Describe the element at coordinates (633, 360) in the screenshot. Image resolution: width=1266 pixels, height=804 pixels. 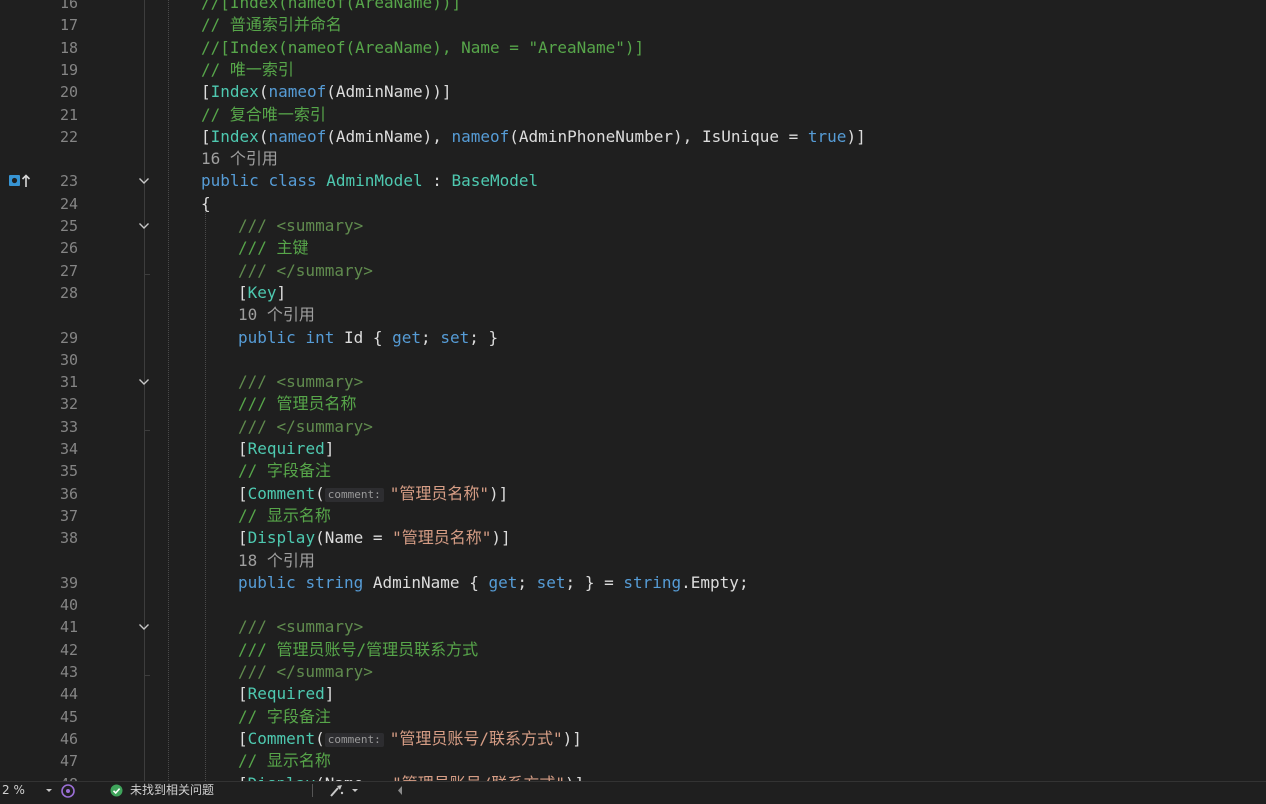
I see `code-line: 30` at that location.